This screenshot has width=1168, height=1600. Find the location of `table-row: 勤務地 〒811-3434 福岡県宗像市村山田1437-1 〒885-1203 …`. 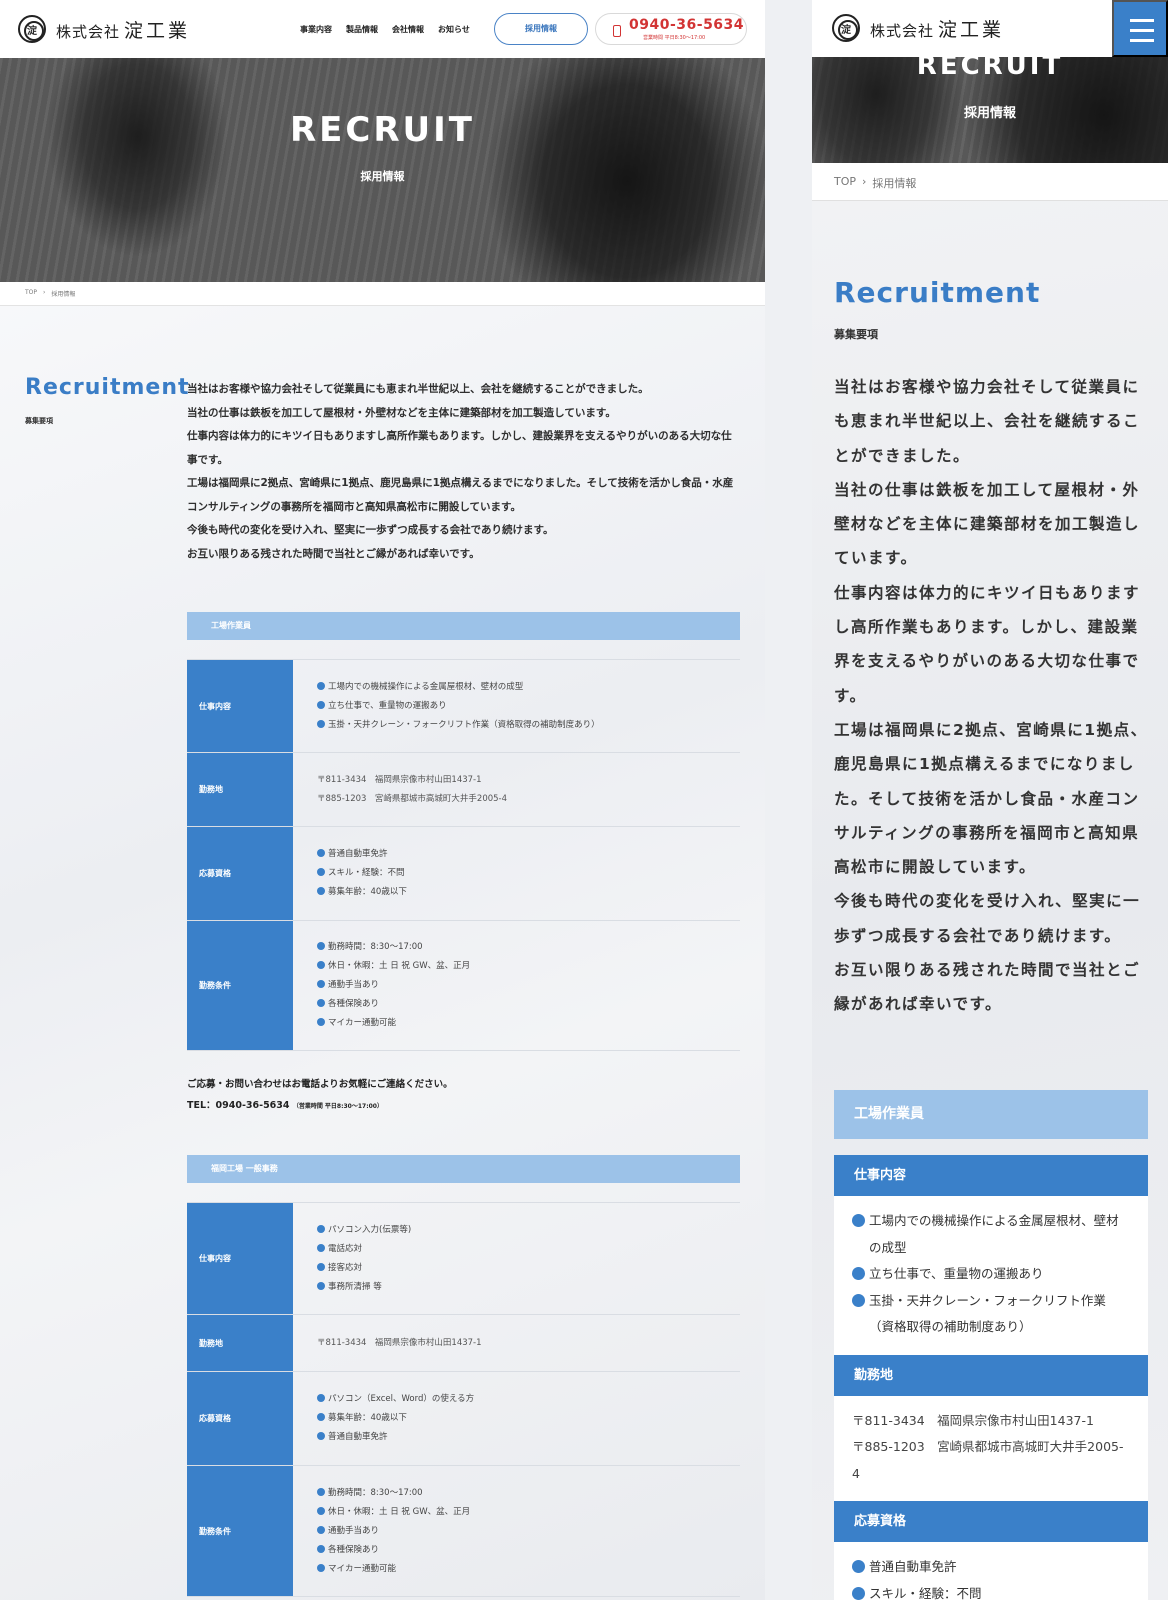

table-row: 勤務地 〒811-3434 福岡県宗像市村山田1437-1 〒885-1203 … is located at coordinates (463, 789).